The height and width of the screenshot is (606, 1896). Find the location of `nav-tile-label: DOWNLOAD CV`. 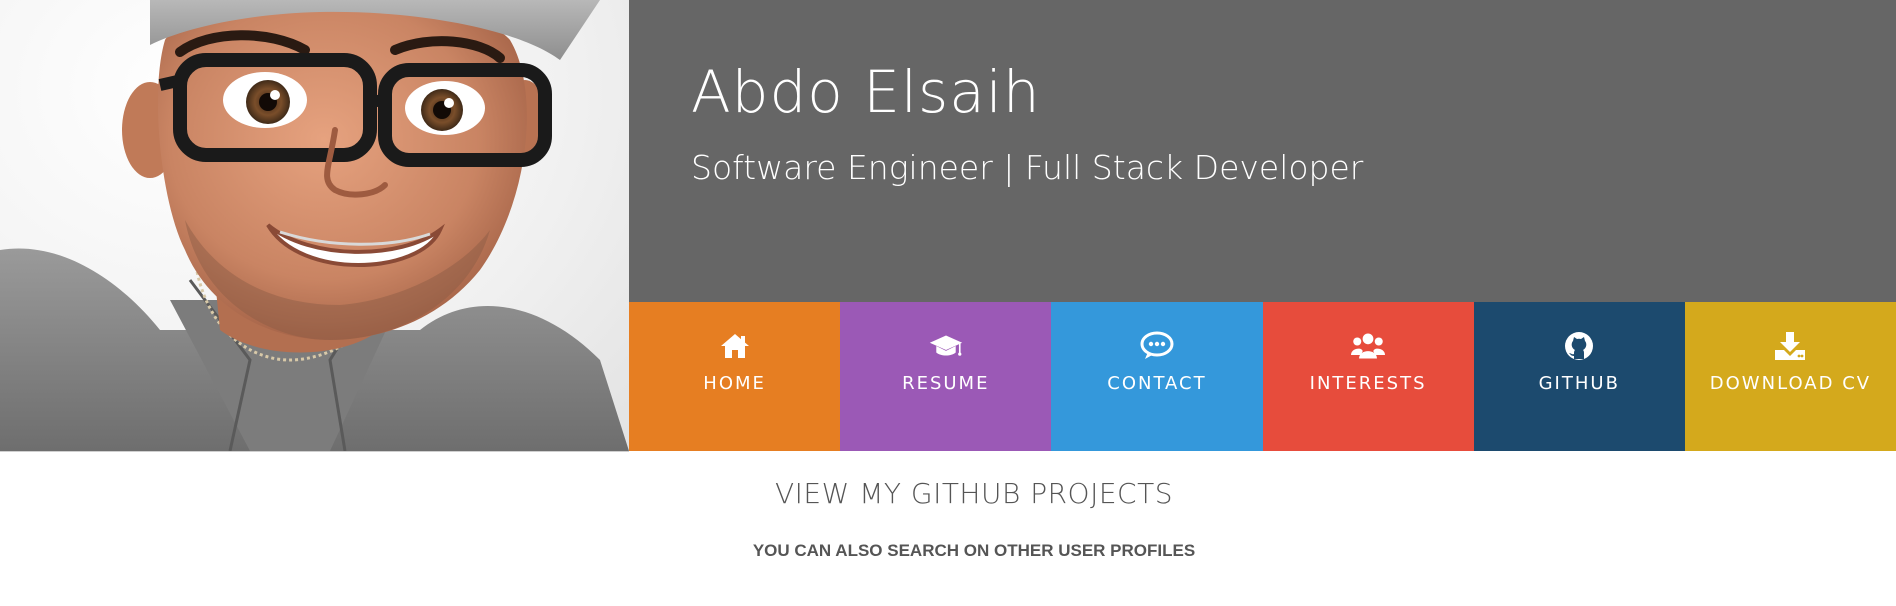

nav-tile-label: DOWNLOAD CV is located at coordinates (1790, 383).